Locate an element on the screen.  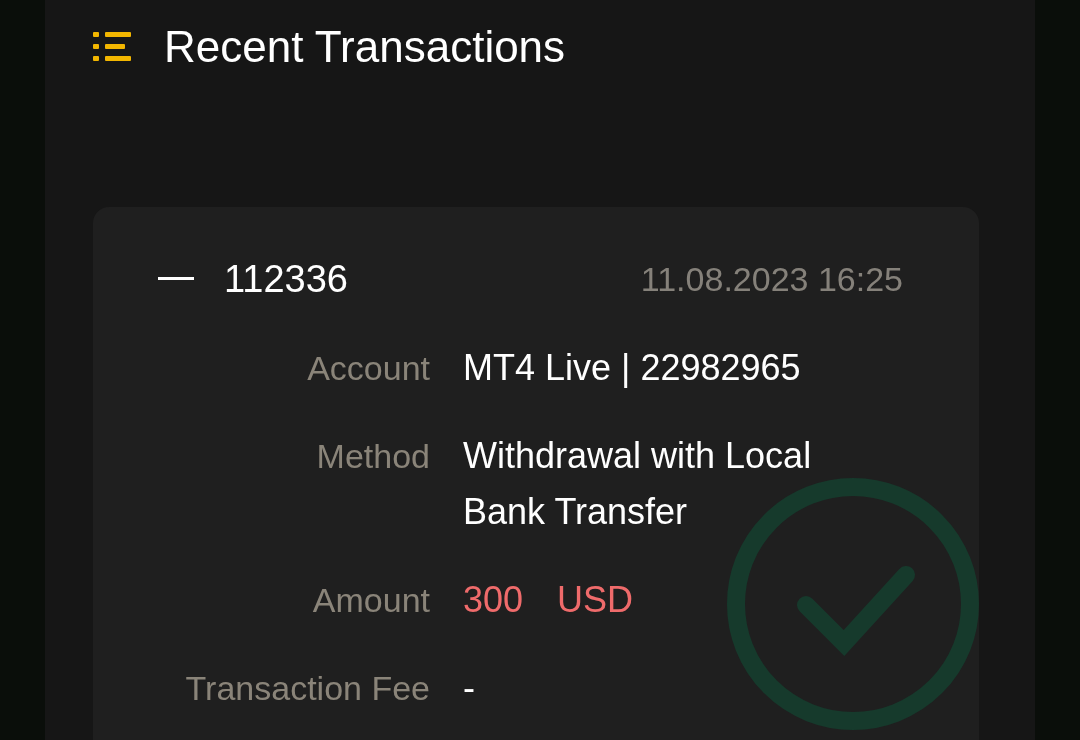
field-label: Amount is located at coordinates (371, 600).